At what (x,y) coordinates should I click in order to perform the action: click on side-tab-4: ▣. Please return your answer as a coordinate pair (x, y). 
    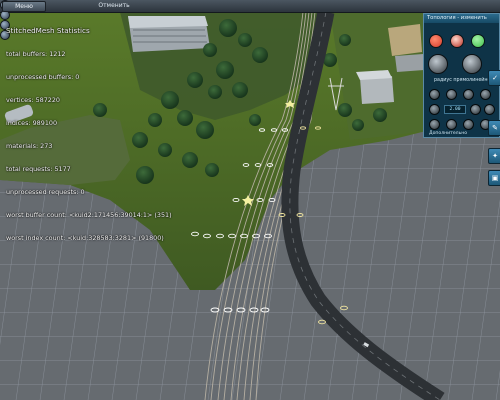
    Looking at the image, I should click on (494, 178).